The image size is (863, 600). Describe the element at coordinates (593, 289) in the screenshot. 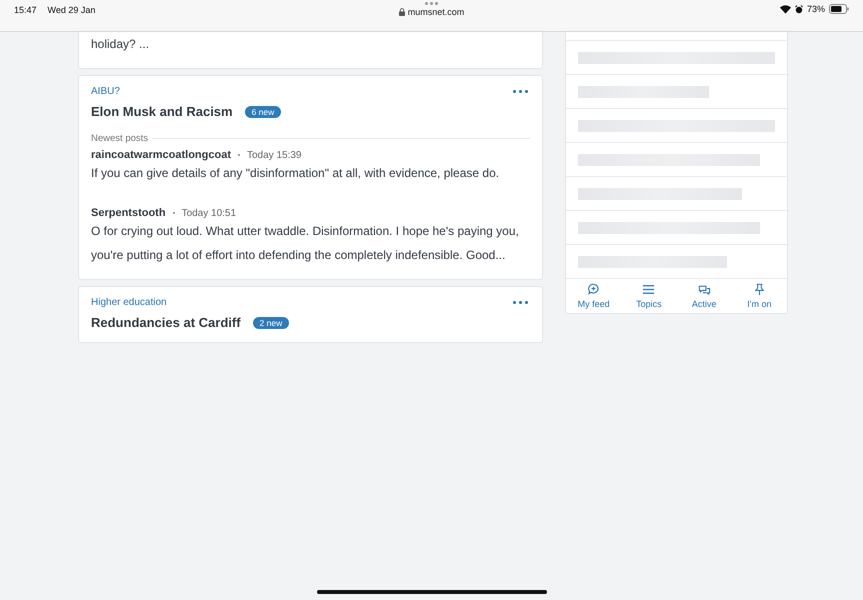

I see `chat-plus-icon` at that location.